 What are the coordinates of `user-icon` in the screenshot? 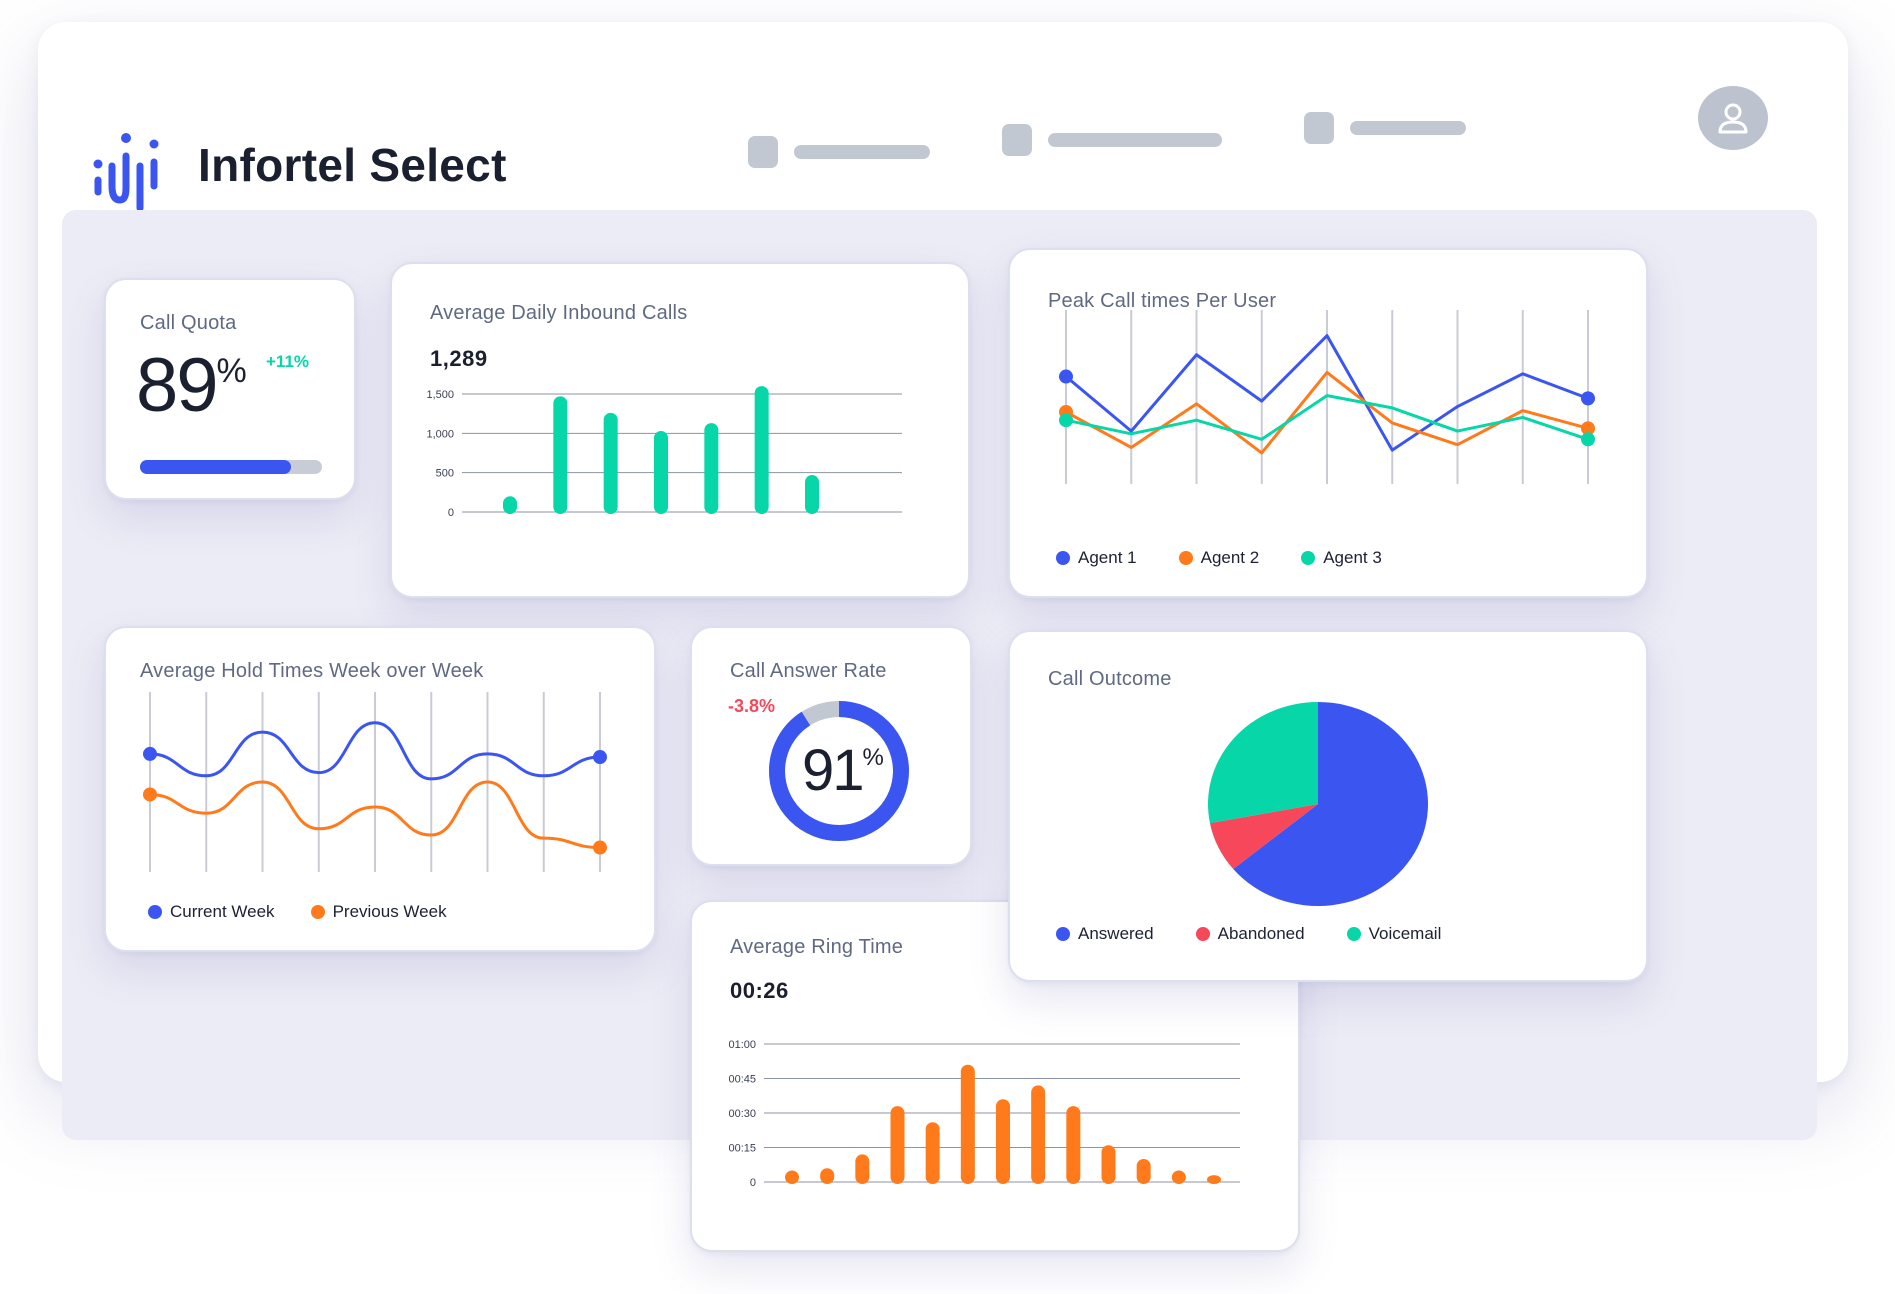 It's located at (1733, 118).